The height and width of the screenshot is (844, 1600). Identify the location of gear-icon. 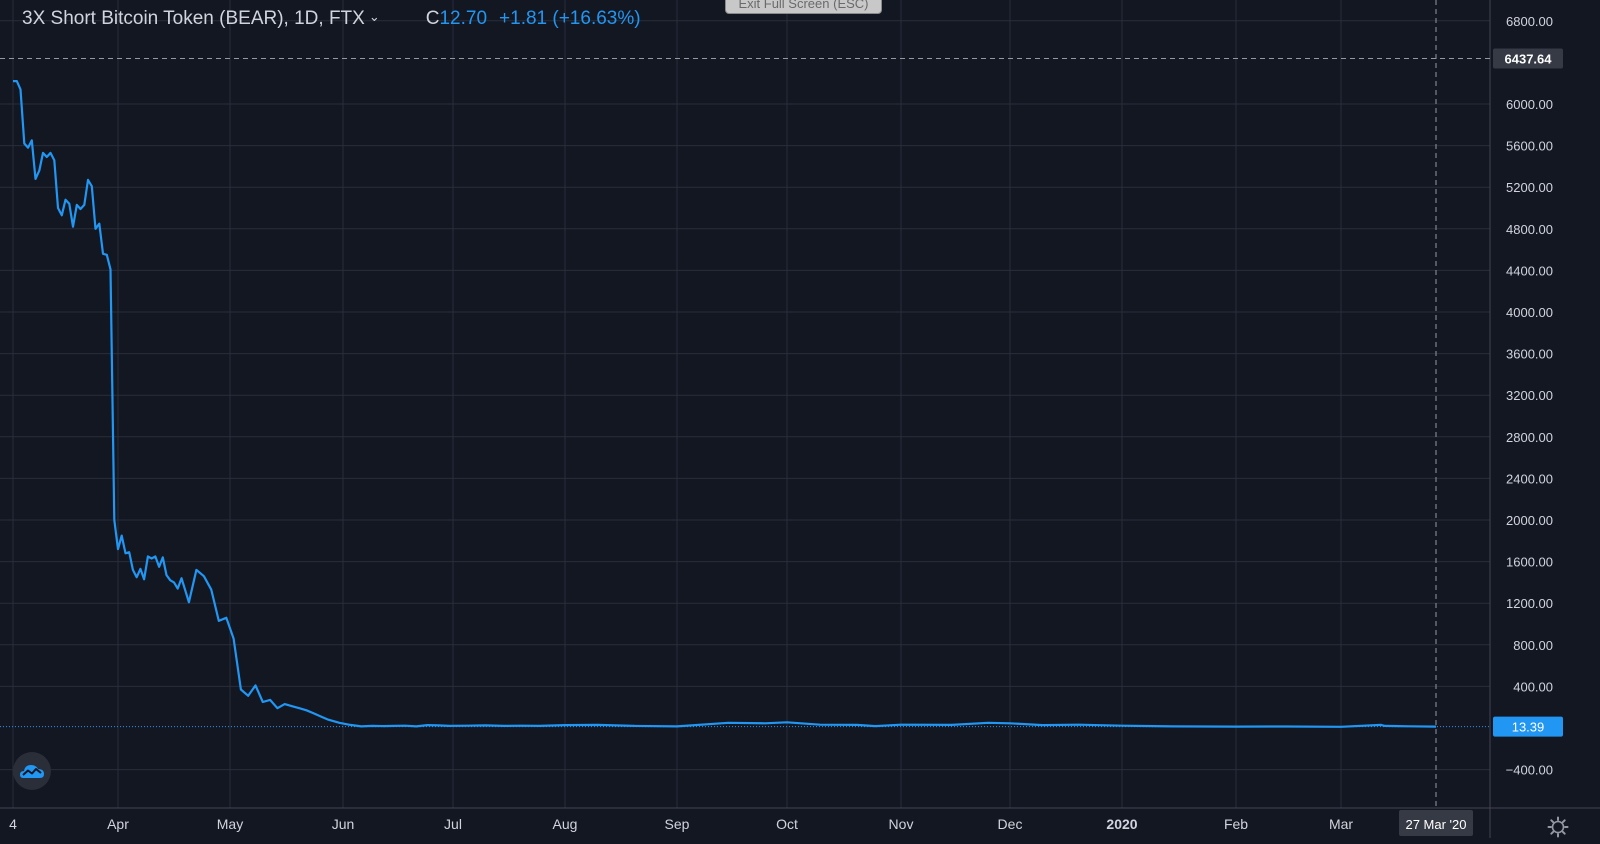
(1558, 827).